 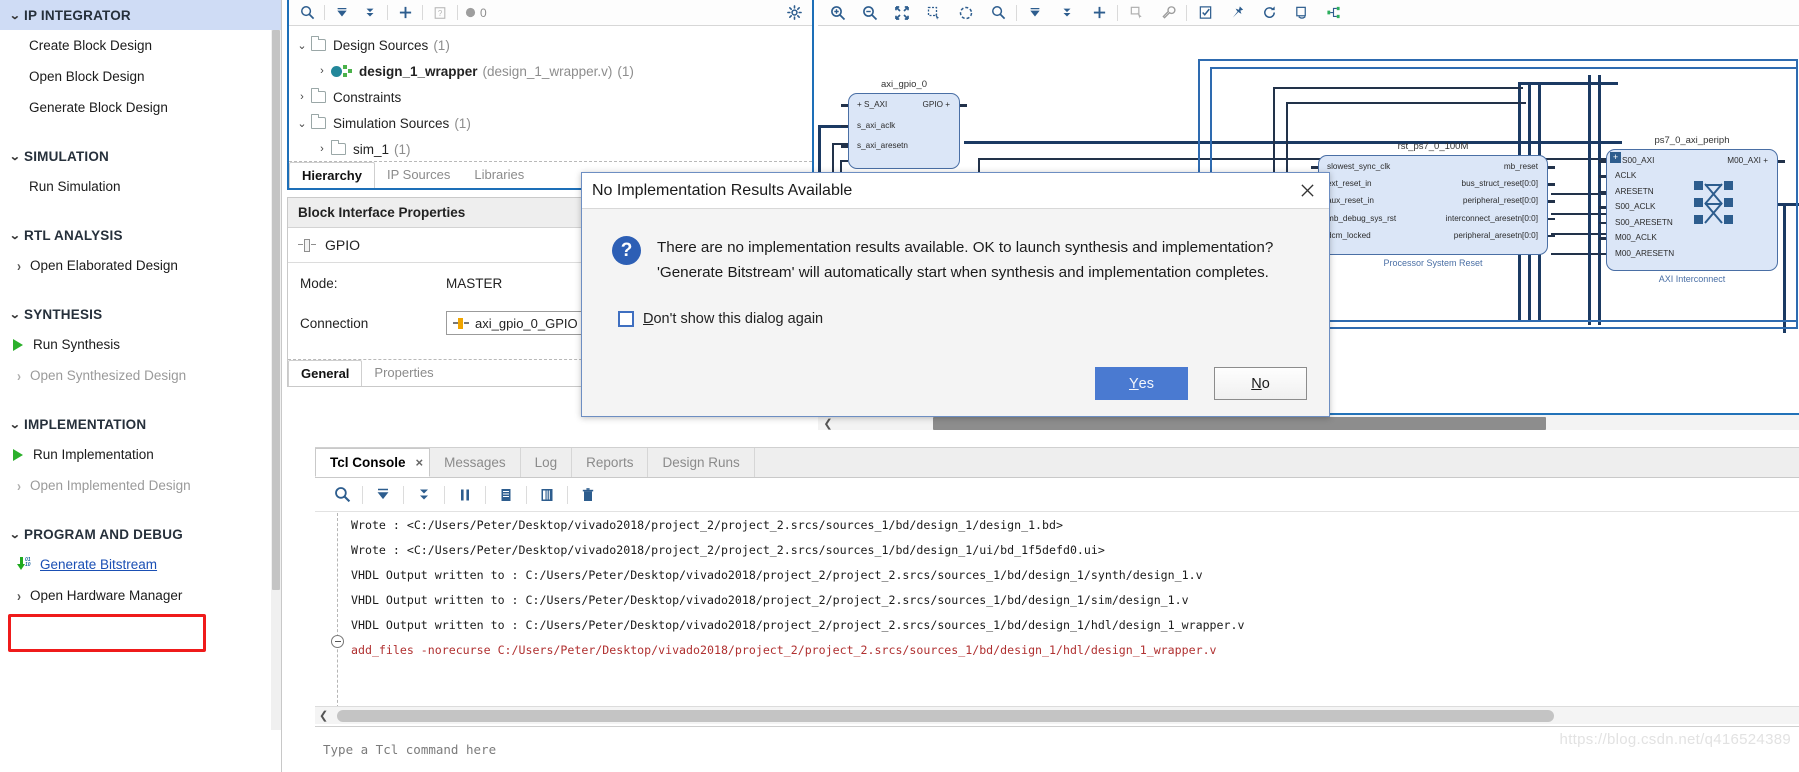 What do you see at coordinates (1301, 13) in the screenshot?
I see `optimize-icon` at bounding box center [1301, 13].